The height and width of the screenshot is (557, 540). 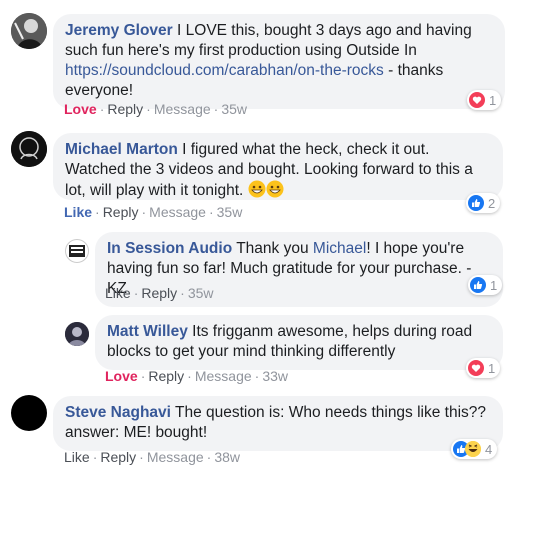 I want to click on comment-author: Steve Naghavi, so click(x=118, y=412).